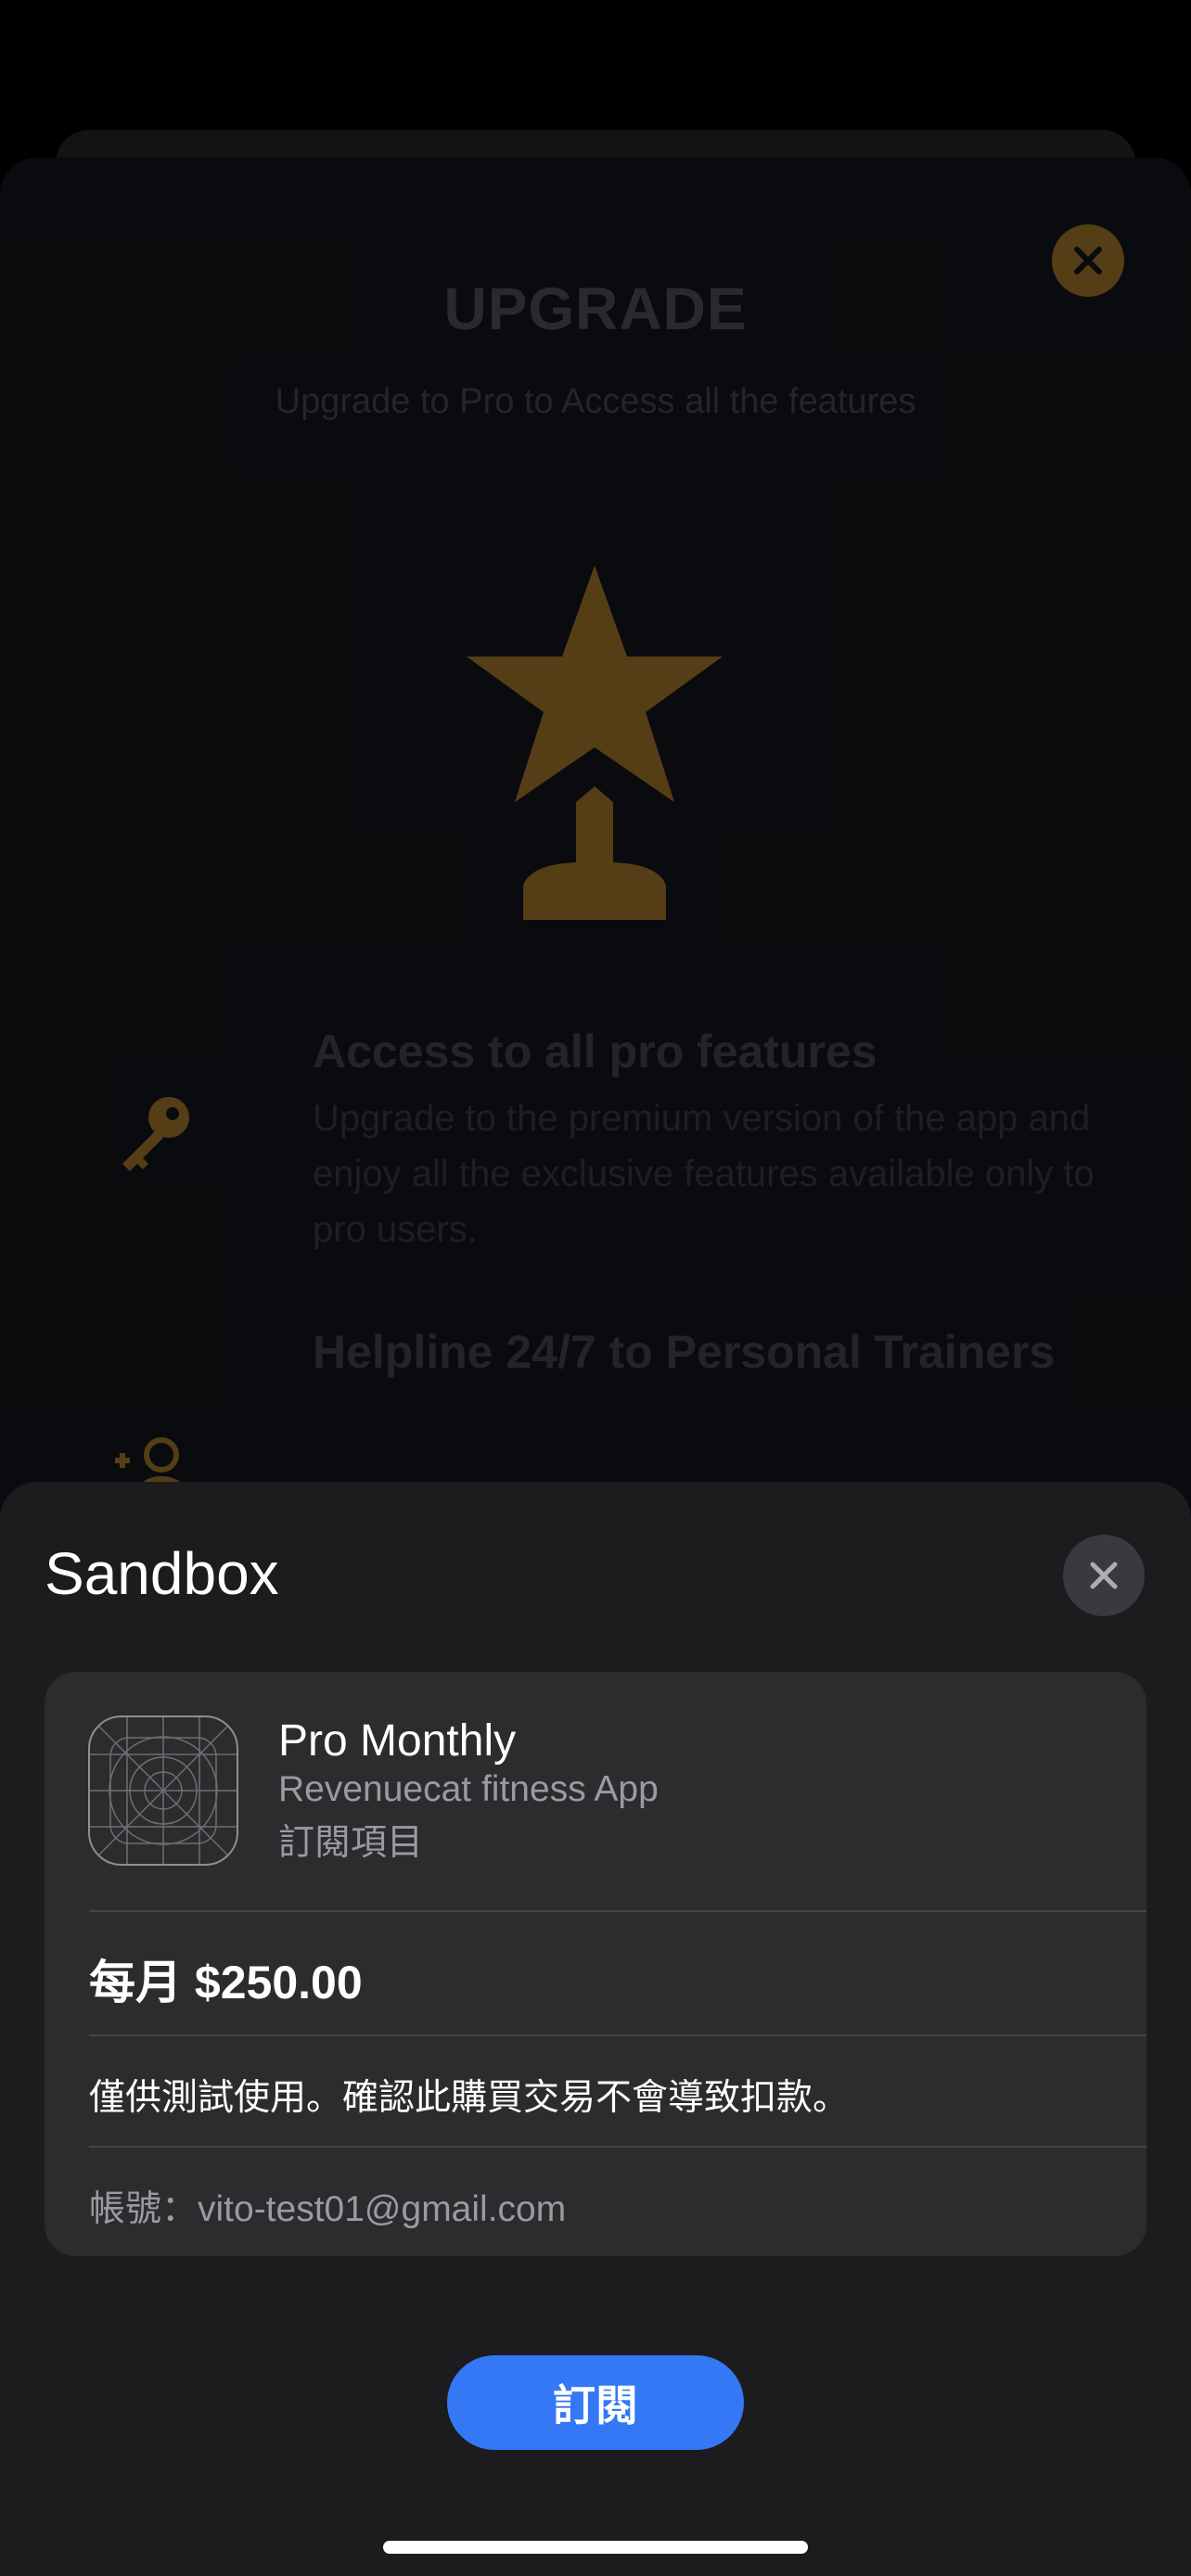 The width and height of the screenshot is (1191, 2576). I want to click on feature-title: Helpline 24/7 to Personal Trainers, so click(684, 1352).